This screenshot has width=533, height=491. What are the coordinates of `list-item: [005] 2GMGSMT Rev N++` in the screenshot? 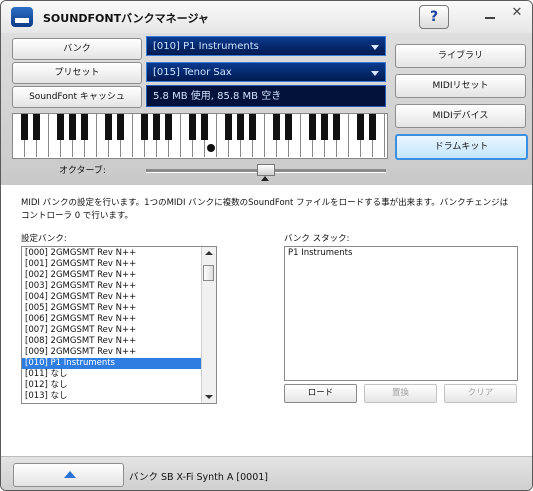 It's located at (111, 308).